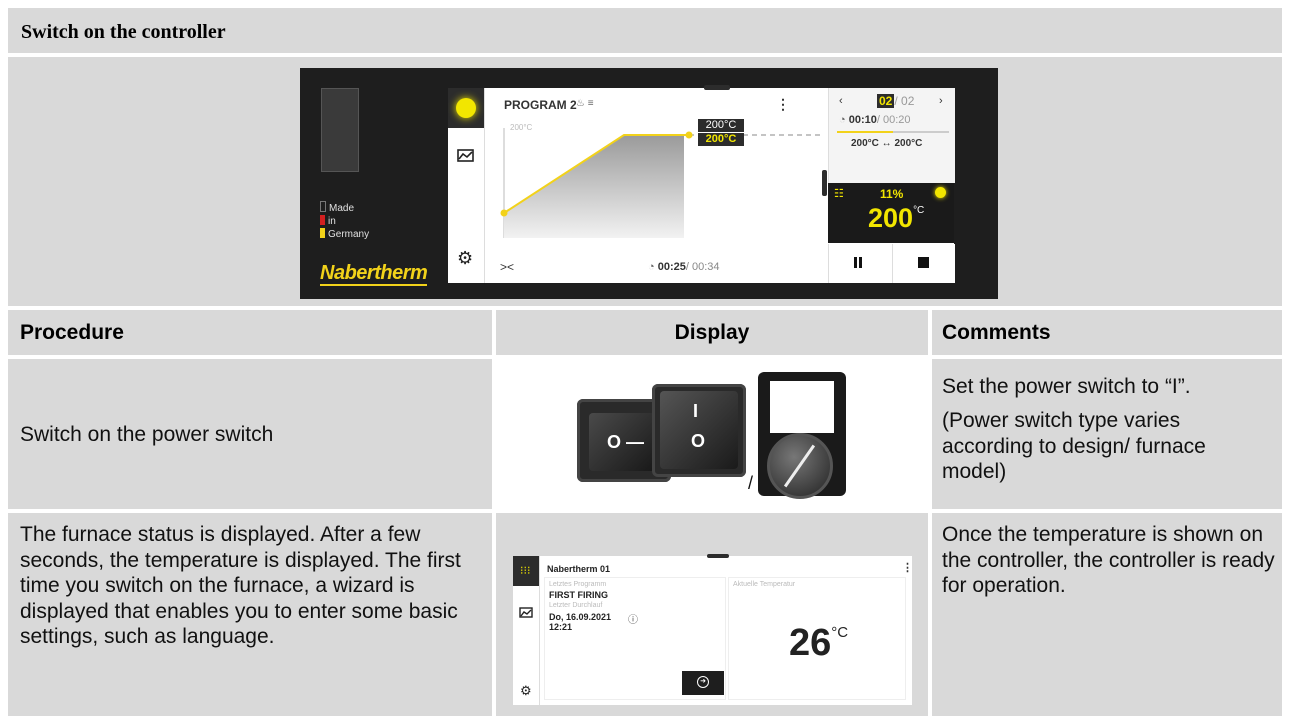 This screenshot has height=716, width=1291. I want to click on rotary-knob, so click(800, 466).